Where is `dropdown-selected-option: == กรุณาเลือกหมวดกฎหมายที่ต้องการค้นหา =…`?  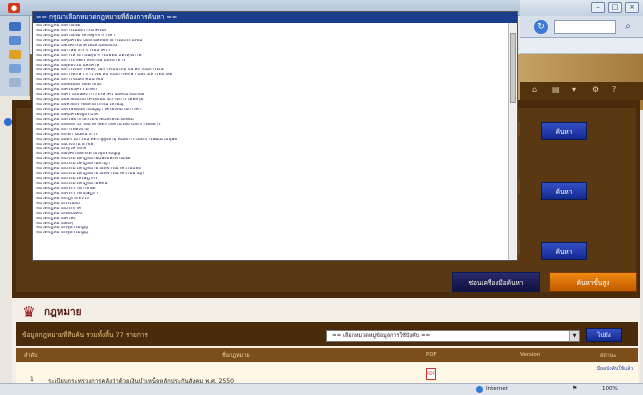
dropdown-selected-option: == กรุณาเลือกหมวดกฎหมายที่ต้องการค้นหา =… is located at coordinates (275, 17).